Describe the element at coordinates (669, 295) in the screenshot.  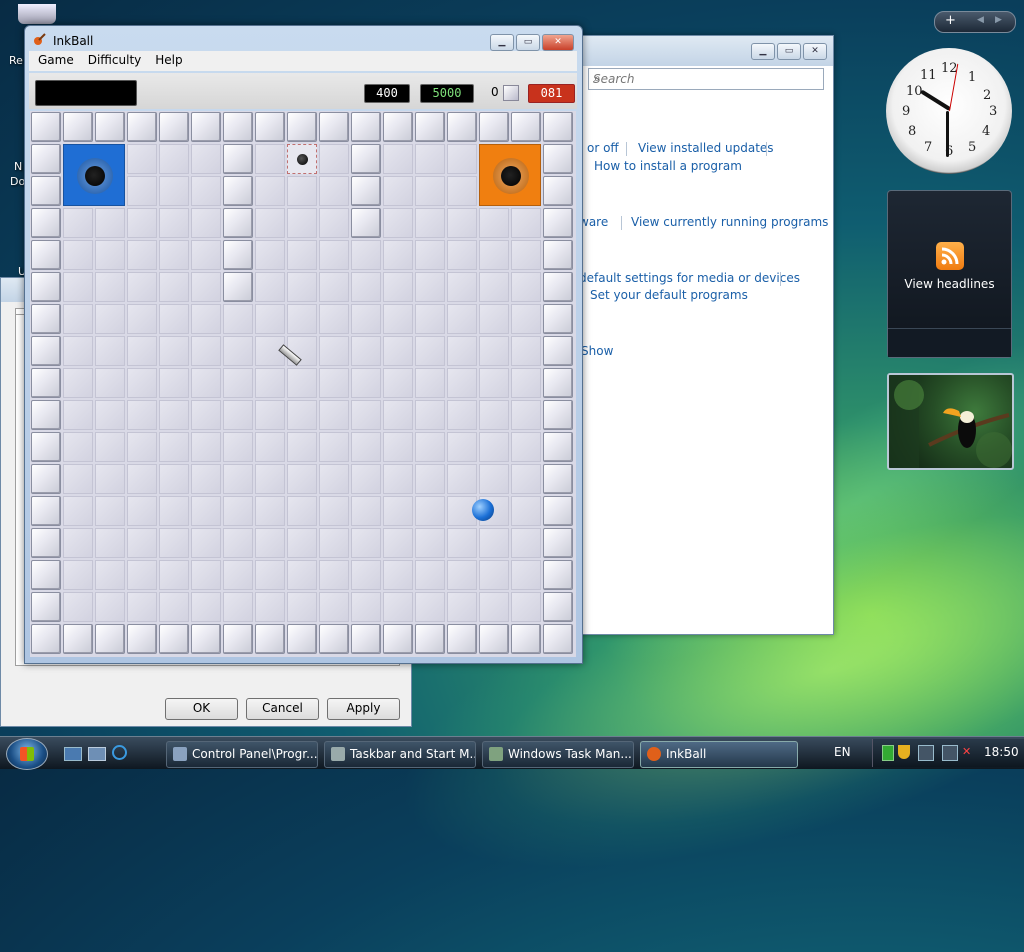
I see `link-set-default-programs: Set your default programs` at that location.